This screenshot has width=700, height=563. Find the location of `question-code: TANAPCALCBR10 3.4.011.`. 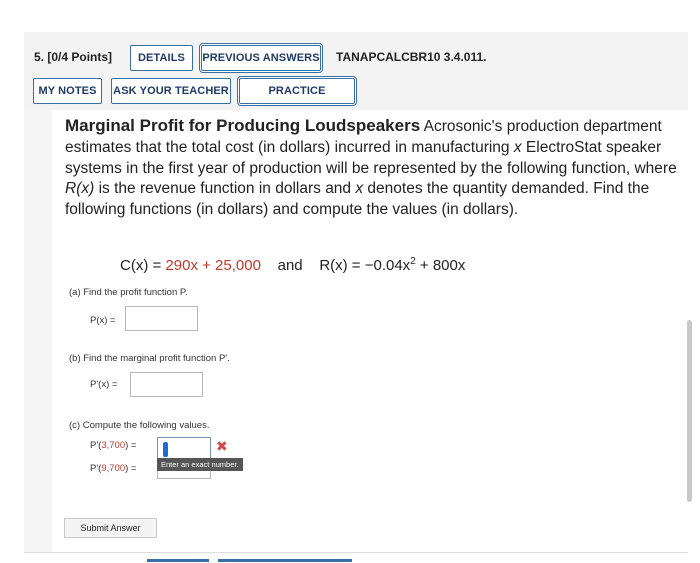

question-code: TANAPCALCBR10 3.4.011. is located at coordinates (411, 57).